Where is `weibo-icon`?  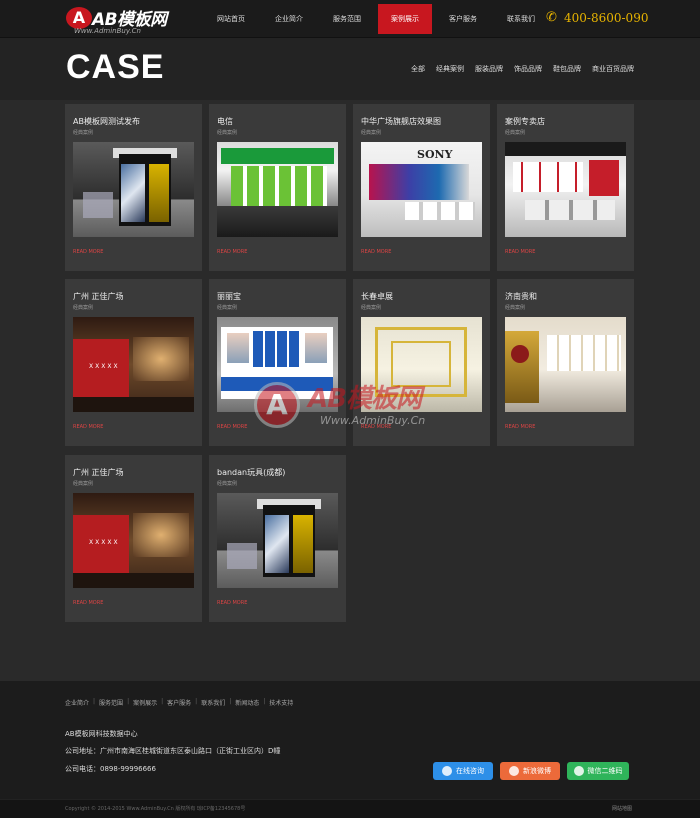
weibo-icon is located at coordinates (514, 771).